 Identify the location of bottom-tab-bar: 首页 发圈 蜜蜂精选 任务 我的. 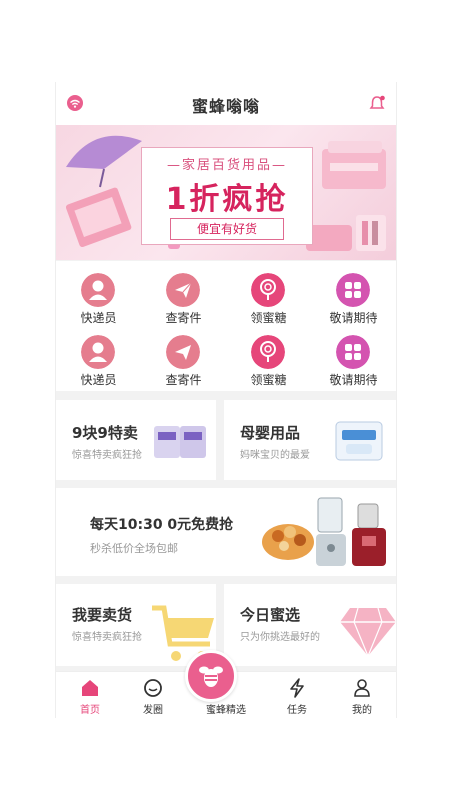
(226, 684).